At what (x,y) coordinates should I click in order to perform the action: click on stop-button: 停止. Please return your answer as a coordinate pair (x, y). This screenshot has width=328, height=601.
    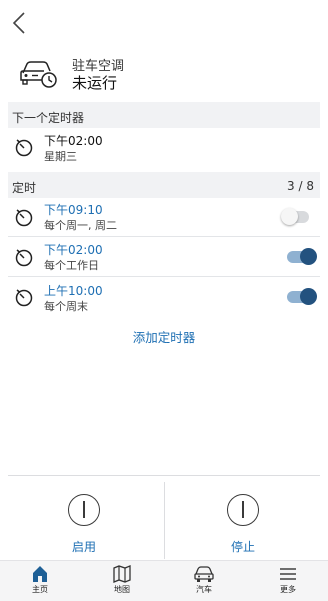
    Looking at the image, I should click on (243, 521).